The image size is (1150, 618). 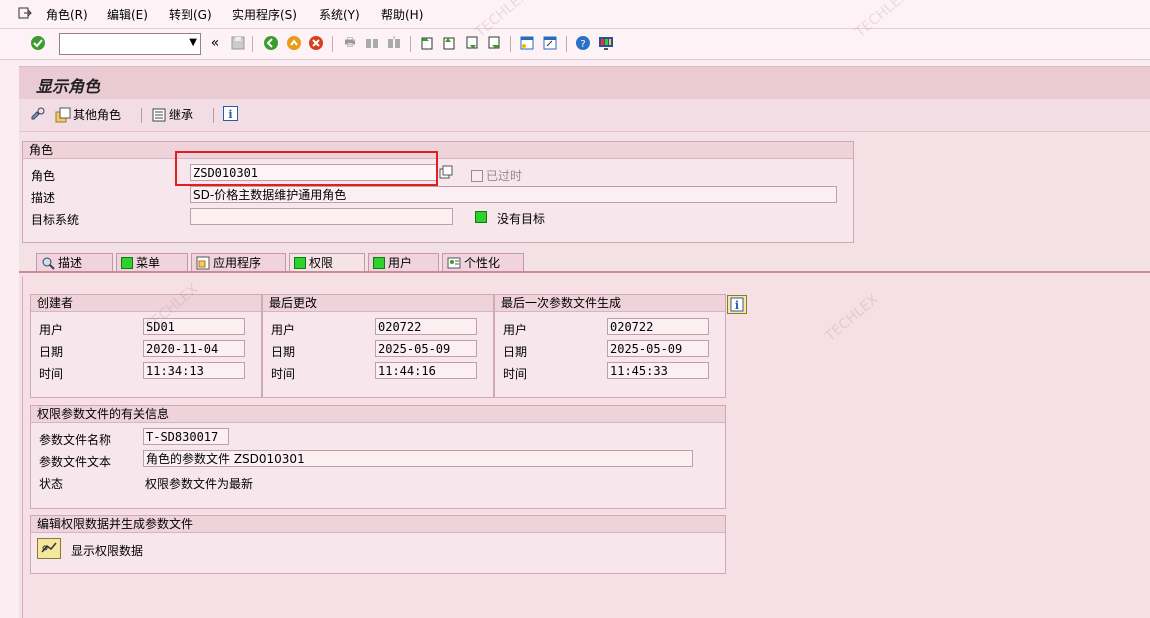 I want to click on personalization-icon, so click(x=454, y=263).